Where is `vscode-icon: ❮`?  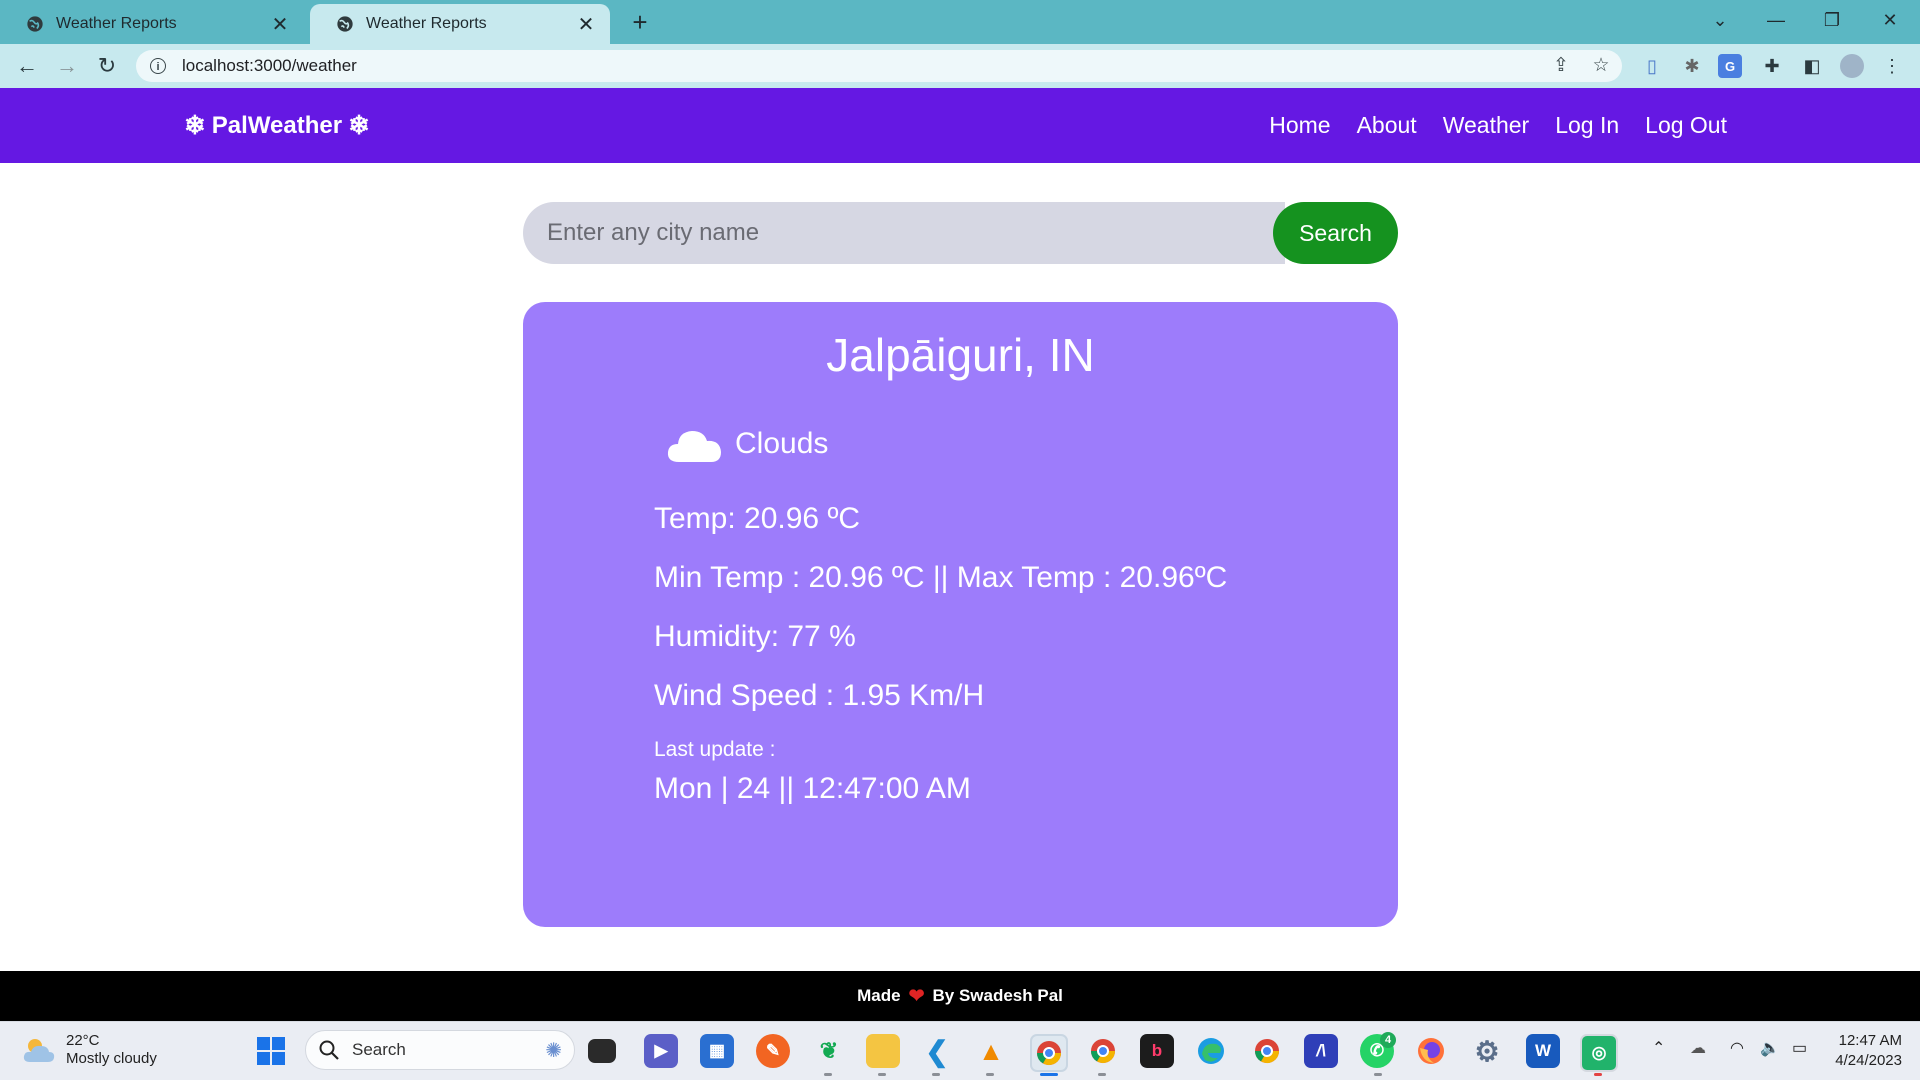 vscode-icon: ❮ is located at coordinates (937, 1051).